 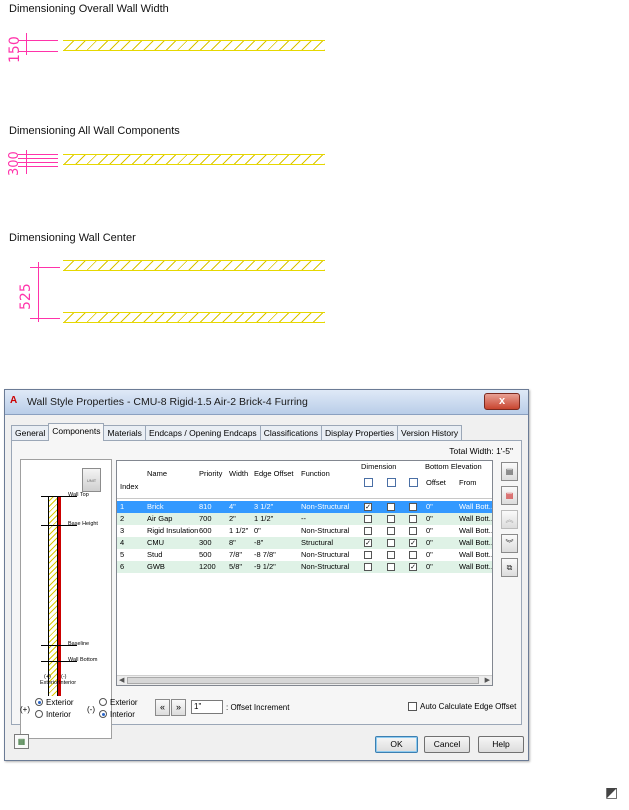 What do you see at coordinates (429, 506) in the screenshot?
I see `cell-offset: 0"` at bounding box center [429, 506].